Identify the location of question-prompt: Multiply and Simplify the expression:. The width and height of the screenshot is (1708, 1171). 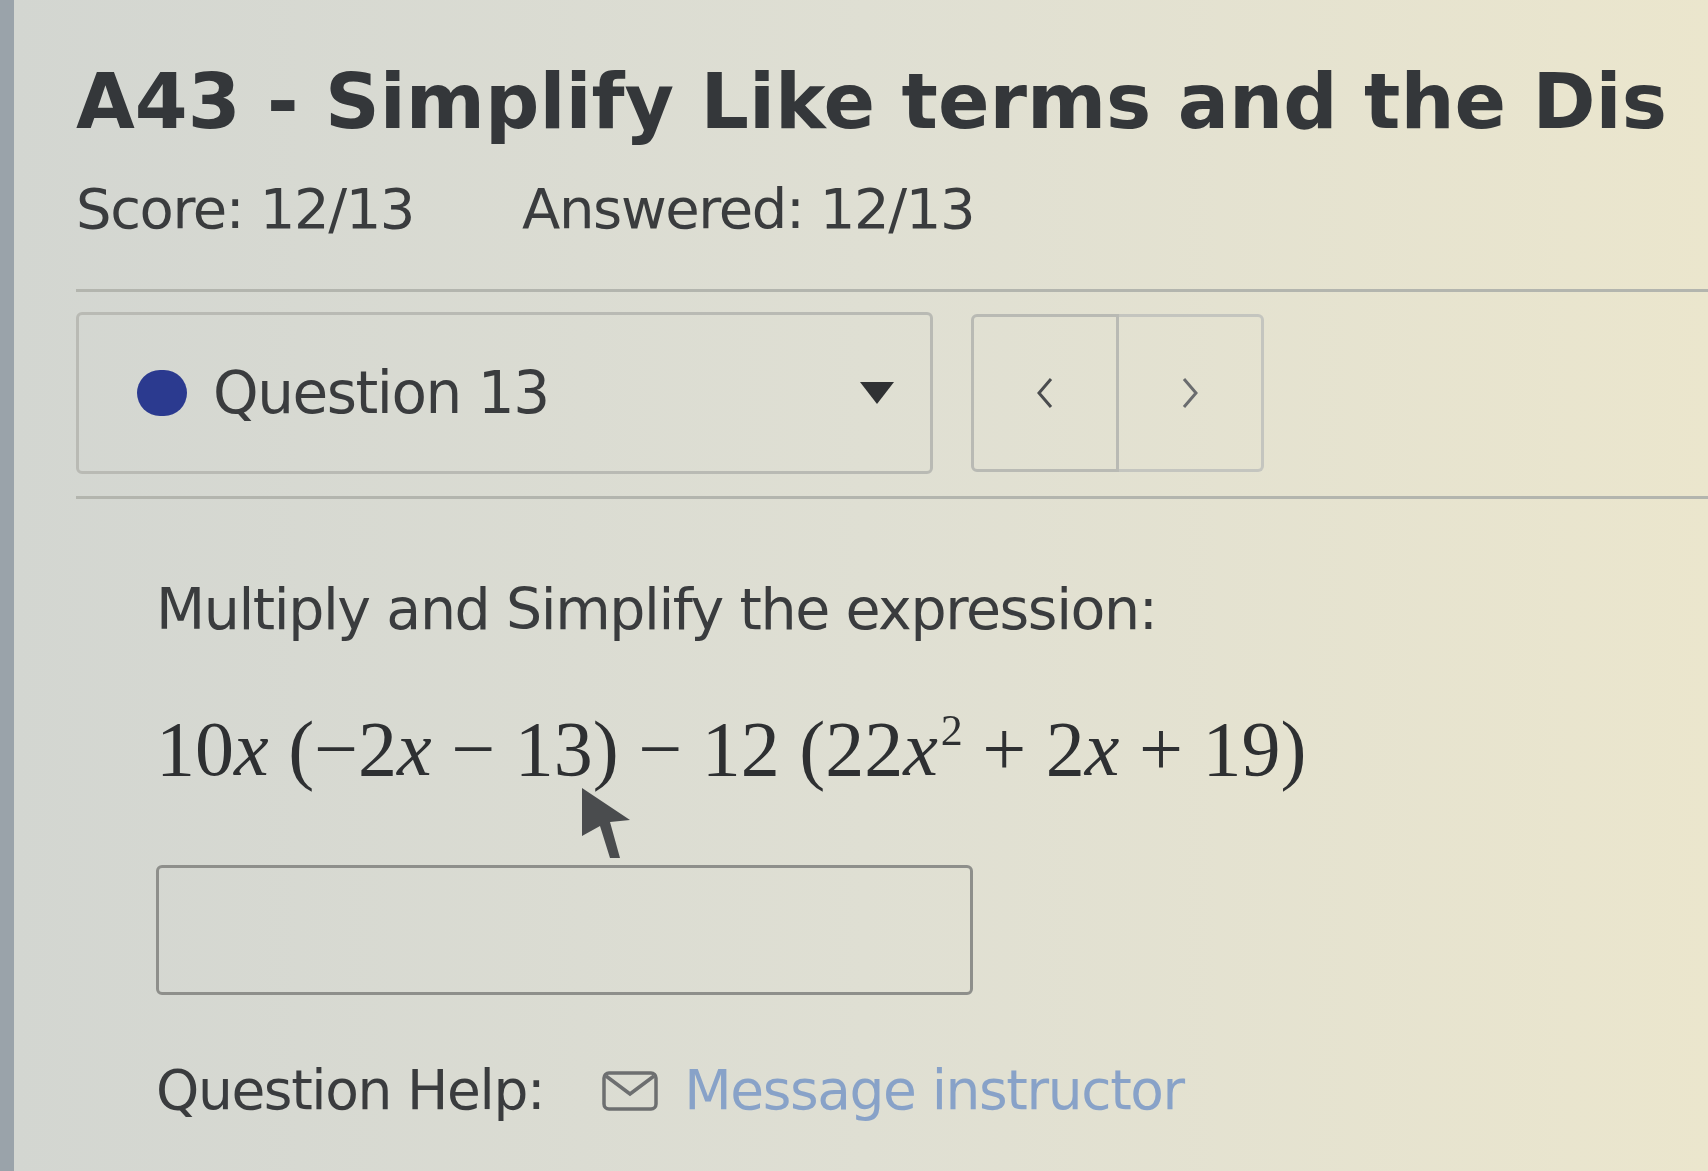
(656, 610).